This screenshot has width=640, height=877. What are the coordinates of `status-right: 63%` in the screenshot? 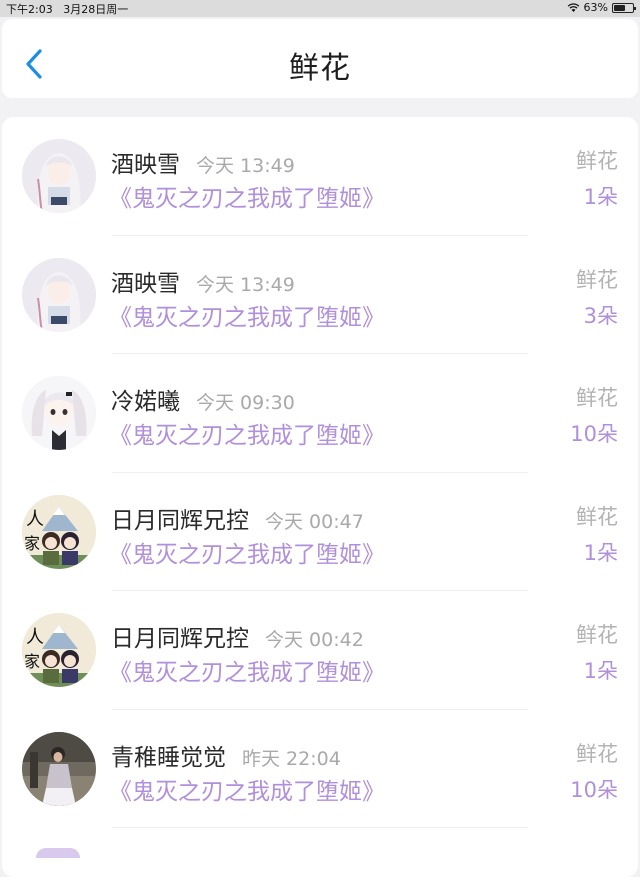 It's located at (601, 7).